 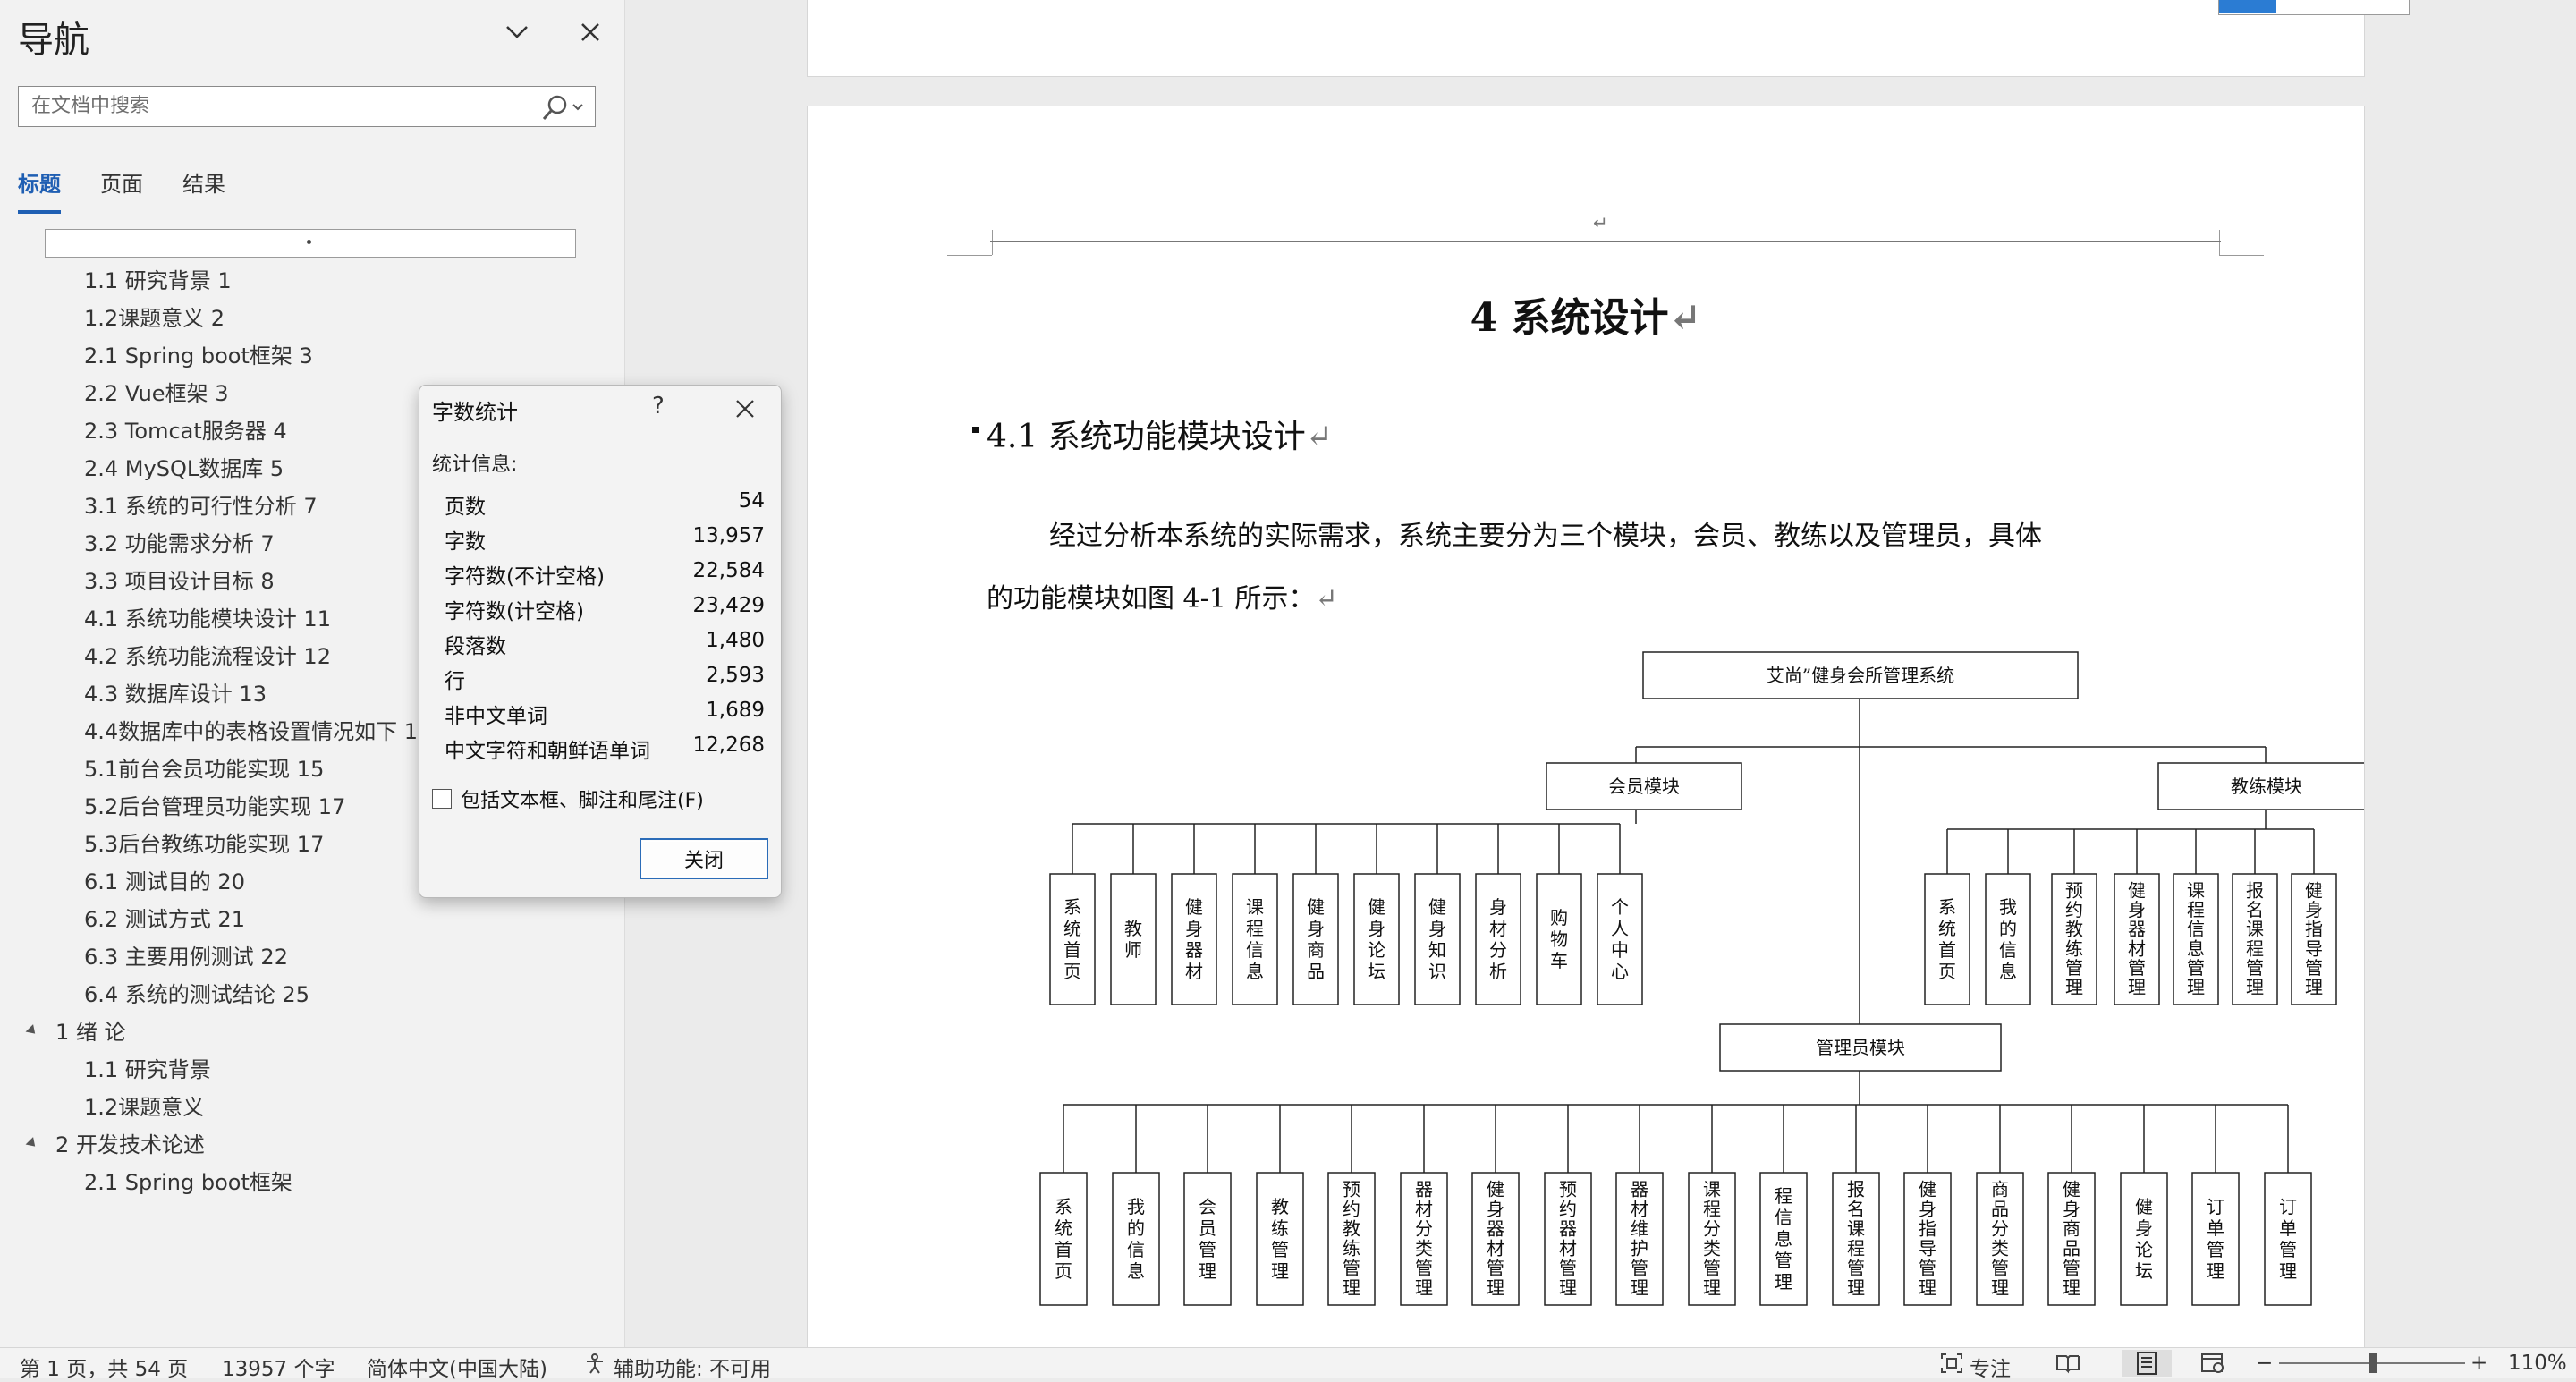 What do you see at coordinates (1605, 241) in the screenshot?
I see `header-rule` at bounding box center [1605, 241].